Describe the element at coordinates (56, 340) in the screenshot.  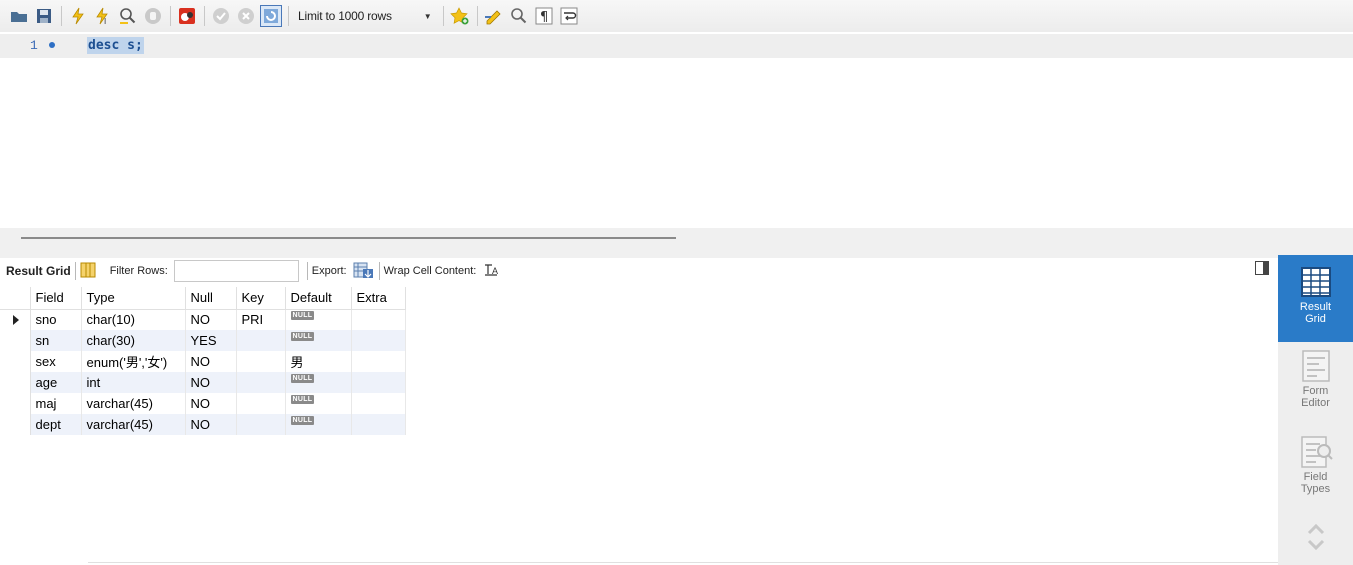
I see `cell-field: sn` at that location.